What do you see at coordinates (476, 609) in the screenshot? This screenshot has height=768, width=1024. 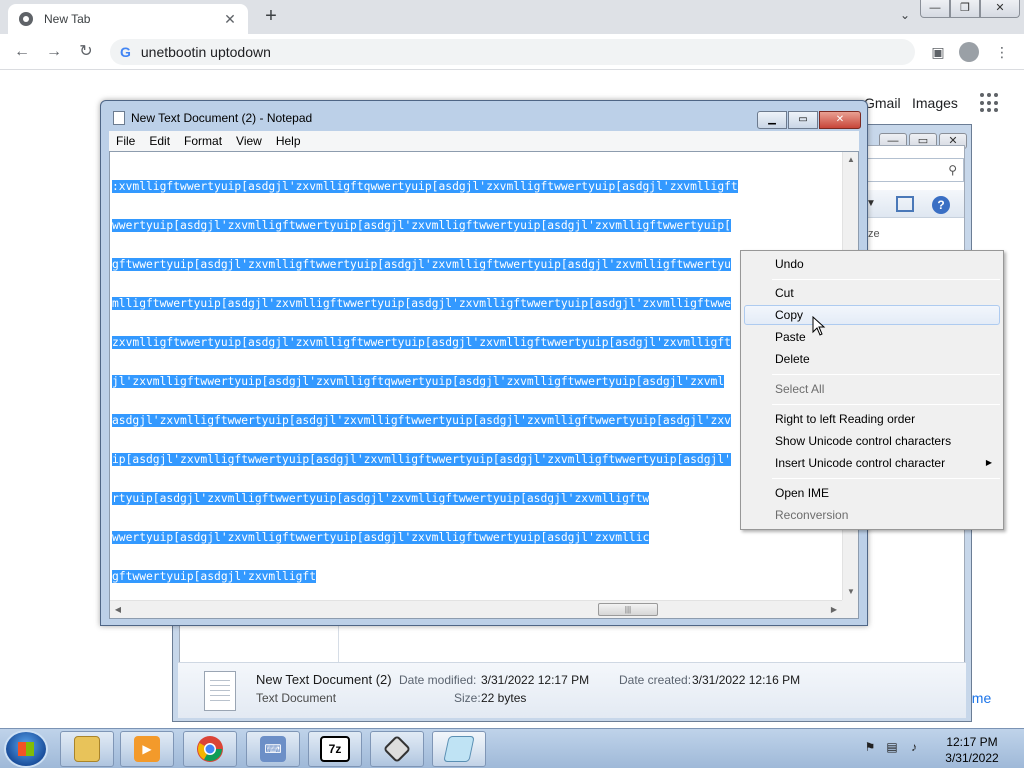 I see `horizontal-scrollbar: ◀ ||| ▶` at bounding box center [476, 609].